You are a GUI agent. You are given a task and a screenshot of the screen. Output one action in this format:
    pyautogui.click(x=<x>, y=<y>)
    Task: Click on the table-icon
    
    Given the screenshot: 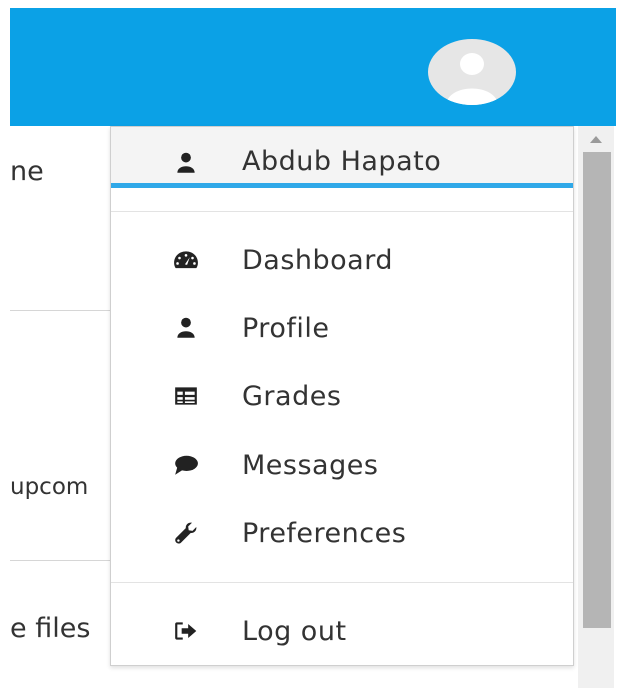 What is the action you would take?
    pyautogui.click(x=186, y=396)
    